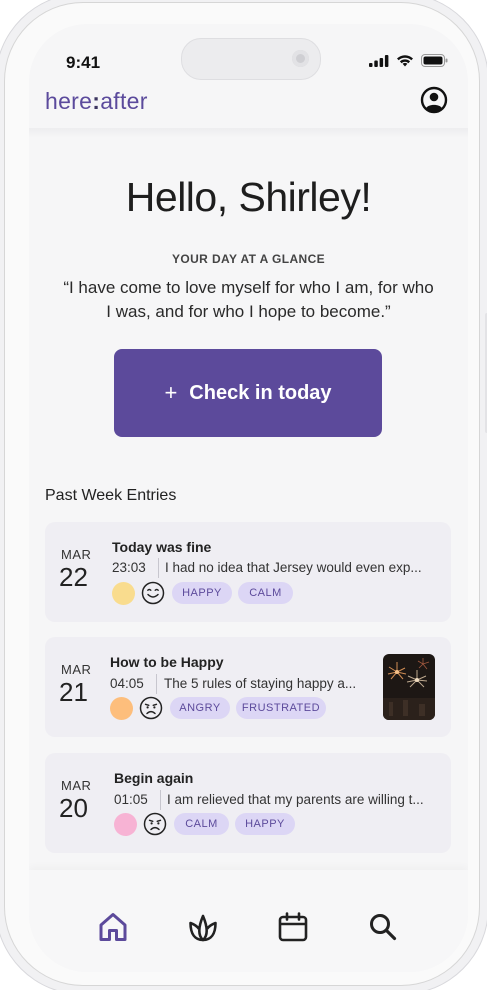  I want to click on entry-title: Today was fine, so click(162, 547).